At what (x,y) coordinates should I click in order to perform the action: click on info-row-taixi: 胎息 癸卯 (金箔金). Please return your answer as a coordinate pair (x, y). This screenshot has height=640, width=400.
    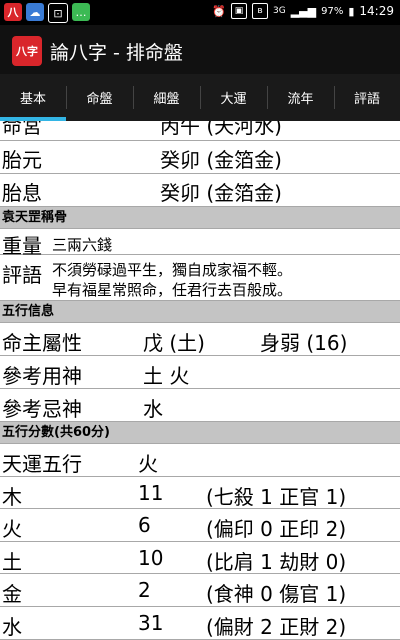
    Looking at the image, I should click on (200, 190).